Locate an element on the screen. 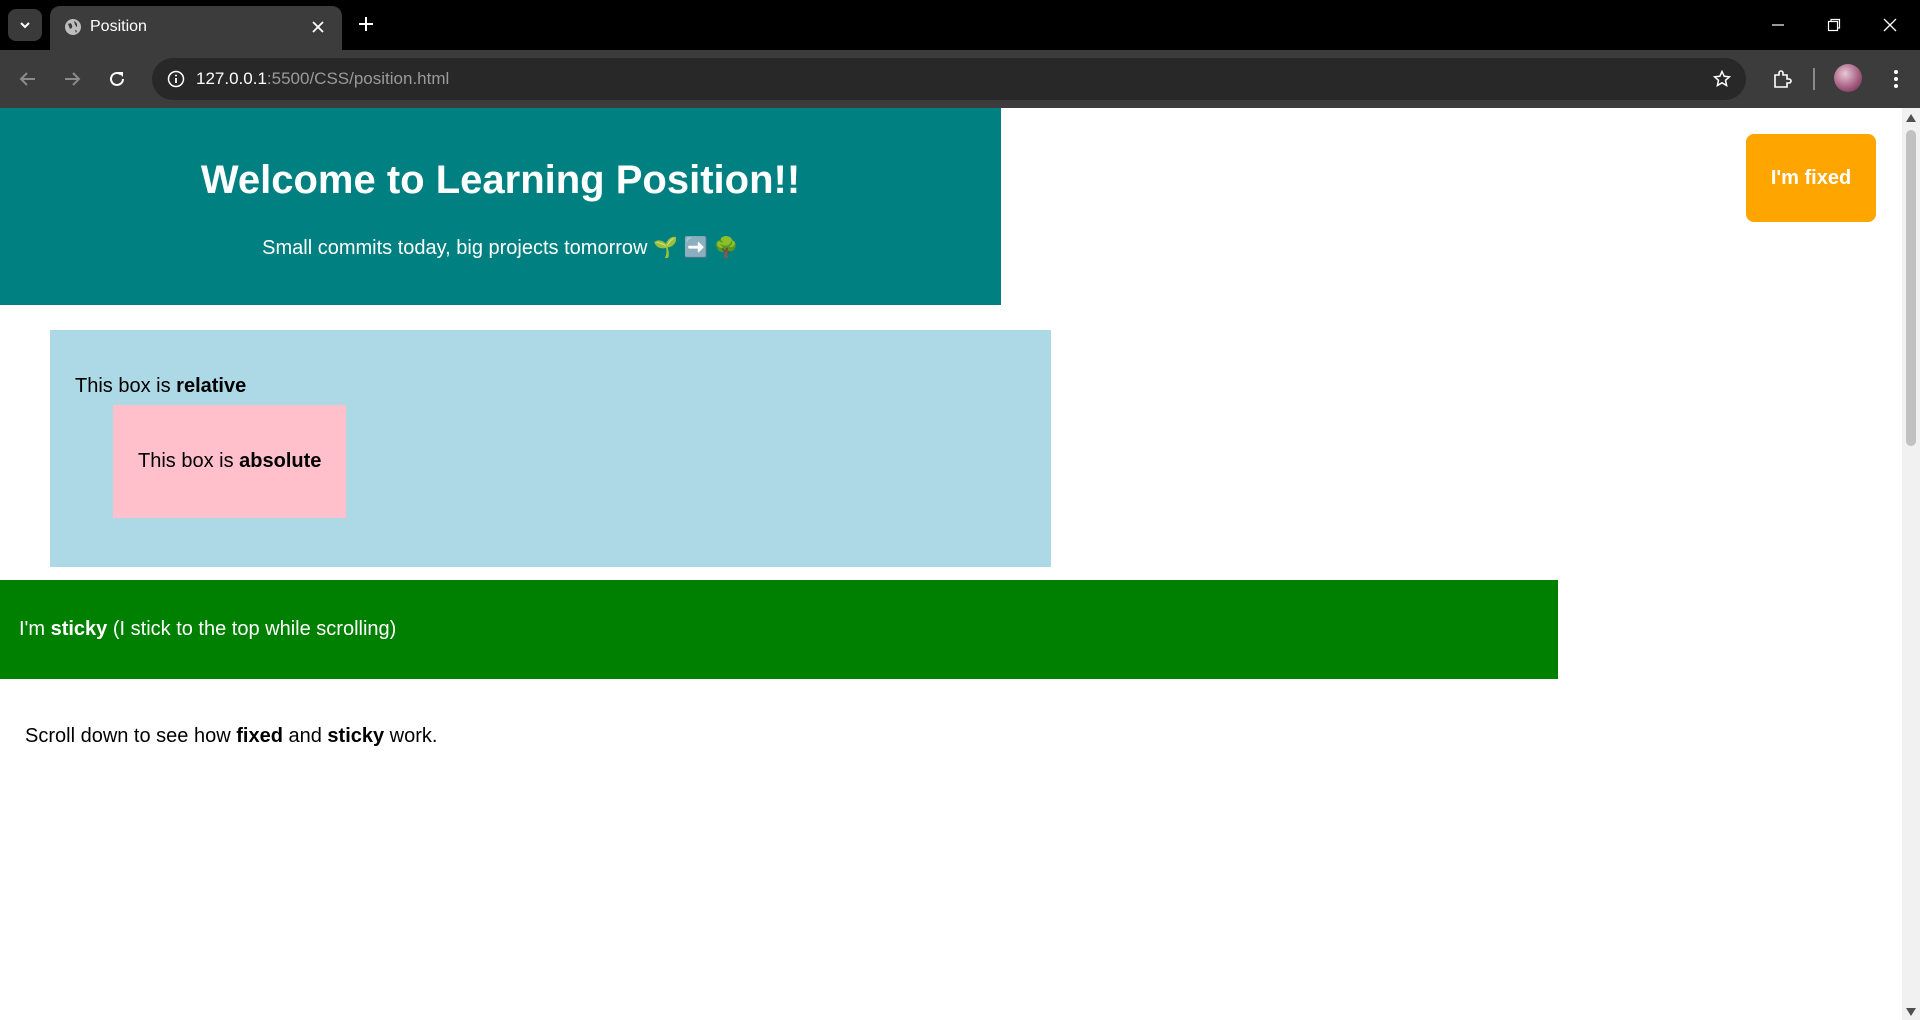  absolute-label-prefix: This box is is located at coordinates (189, 461).